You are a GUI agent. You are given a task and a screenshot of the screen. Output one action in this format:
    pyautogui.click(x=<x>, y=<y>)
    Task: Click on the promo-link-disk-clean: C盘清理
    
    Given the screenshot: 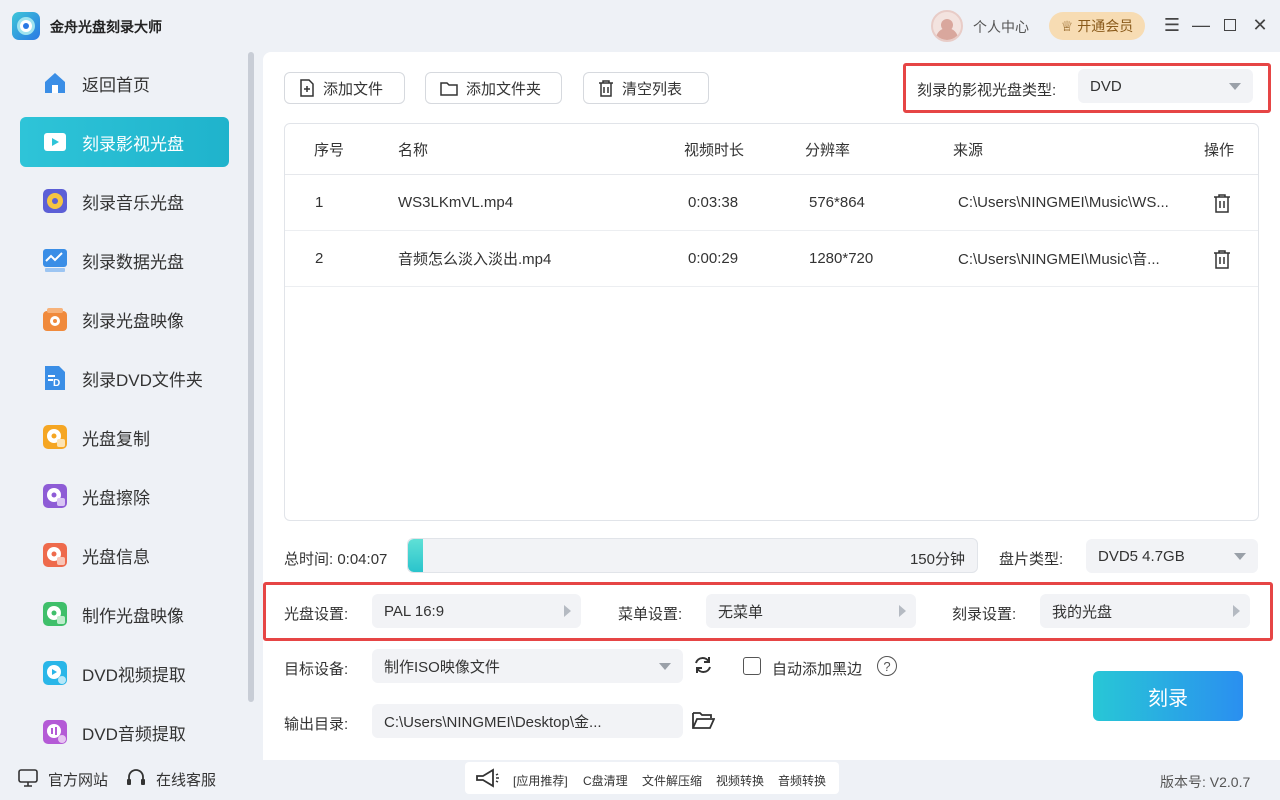 What is the action you would take?
    pyautogui.click(x=605, y=780)
    